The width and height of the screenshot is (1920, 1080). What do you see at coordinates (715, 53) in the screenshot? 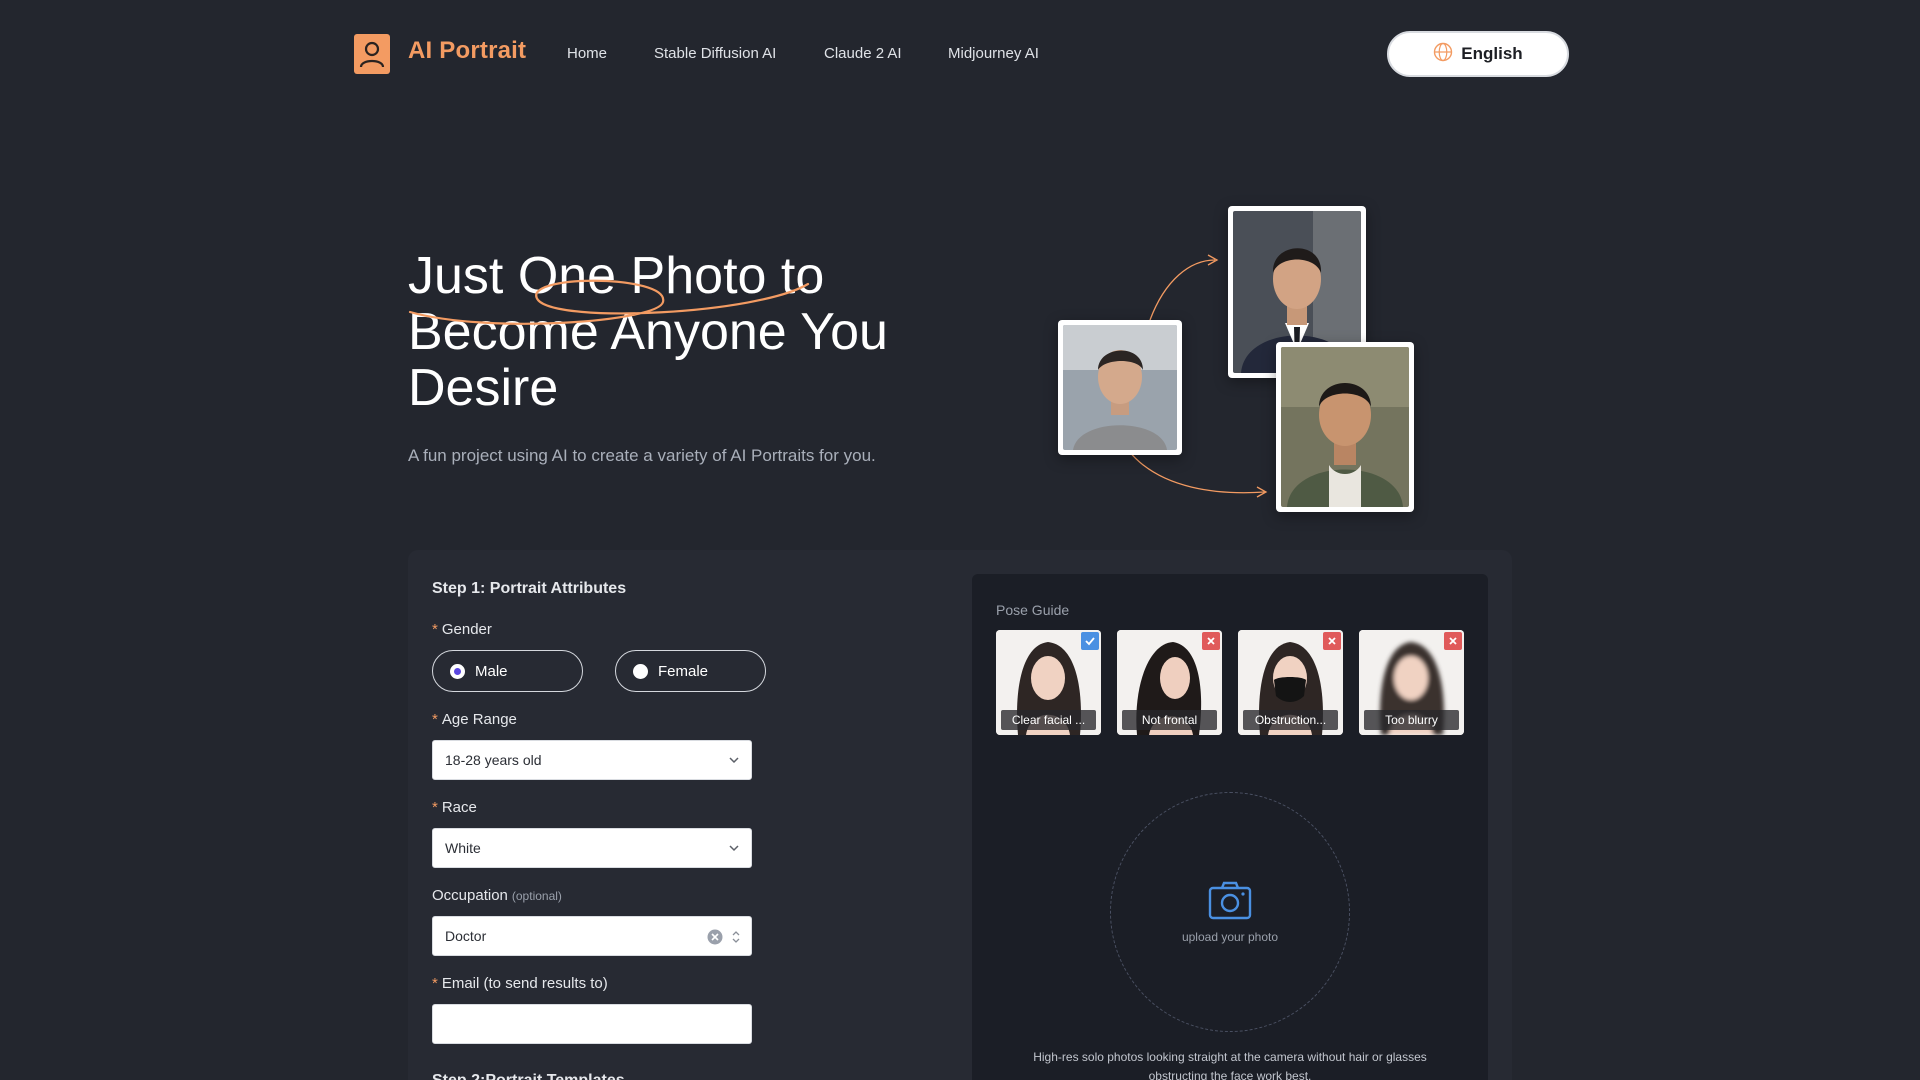
I see `nav-stable-diffusion: Stable Diffusion AI` at bounding box center [715, 53].